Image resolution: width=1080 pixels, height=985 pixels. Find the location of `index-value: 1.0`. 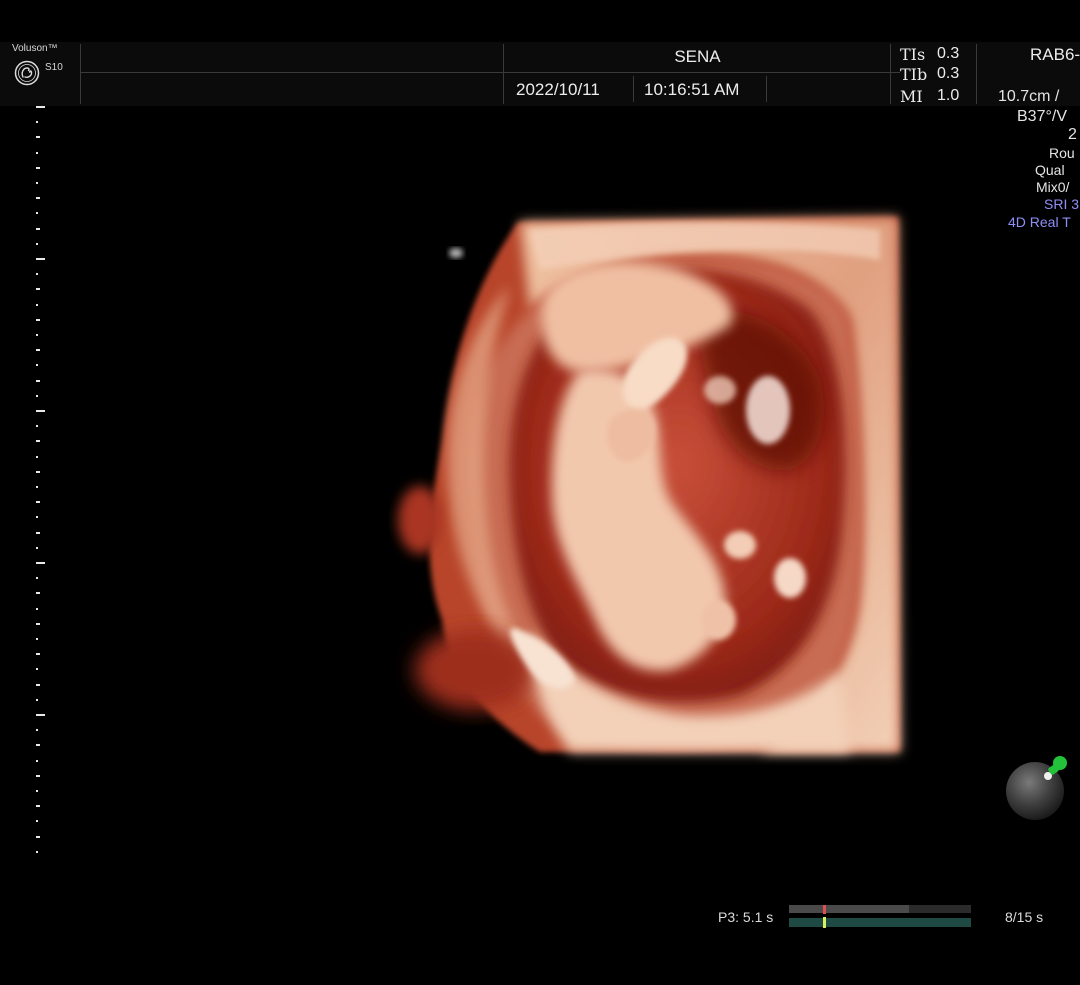

index-value: 1.0 is located at coordinates (948, 95).